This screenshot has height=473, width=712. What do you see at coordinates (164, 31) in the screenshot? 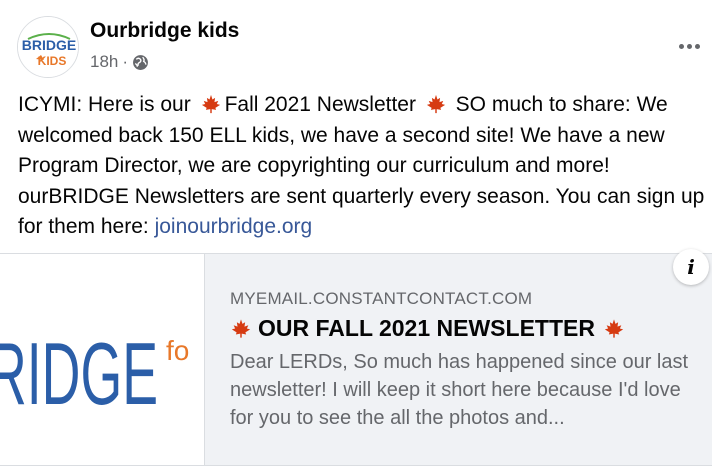
I see `page-name-link: Ourbridge kids` at bounding box center [164, 31].